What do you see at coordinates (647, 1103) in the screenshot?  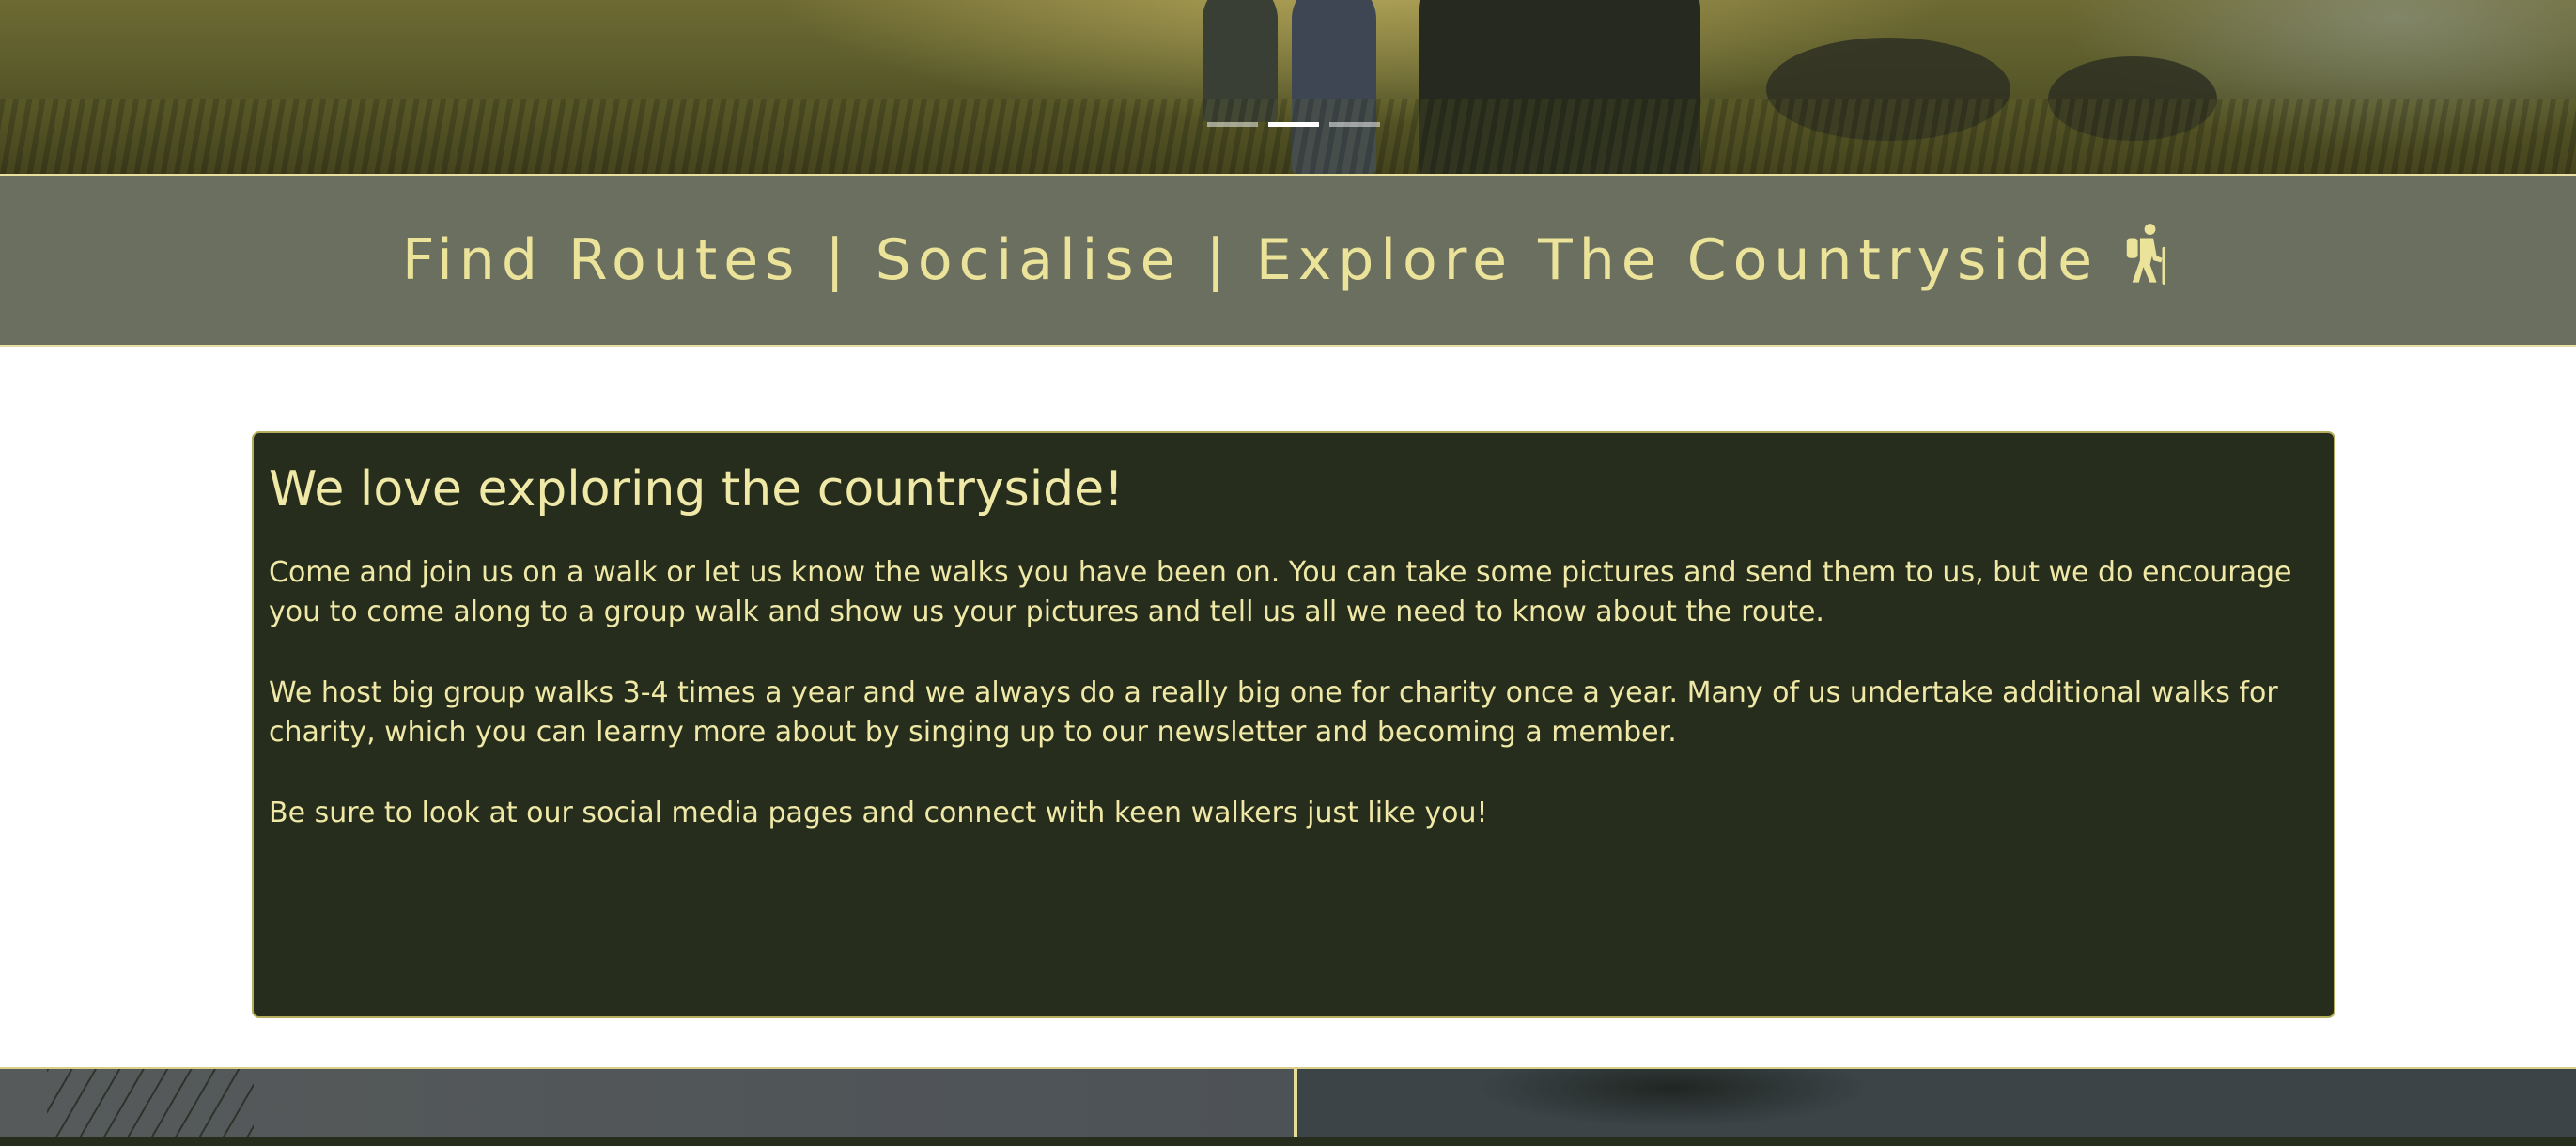 I see `gallery-image-left` at bounding box center [647, 1103].